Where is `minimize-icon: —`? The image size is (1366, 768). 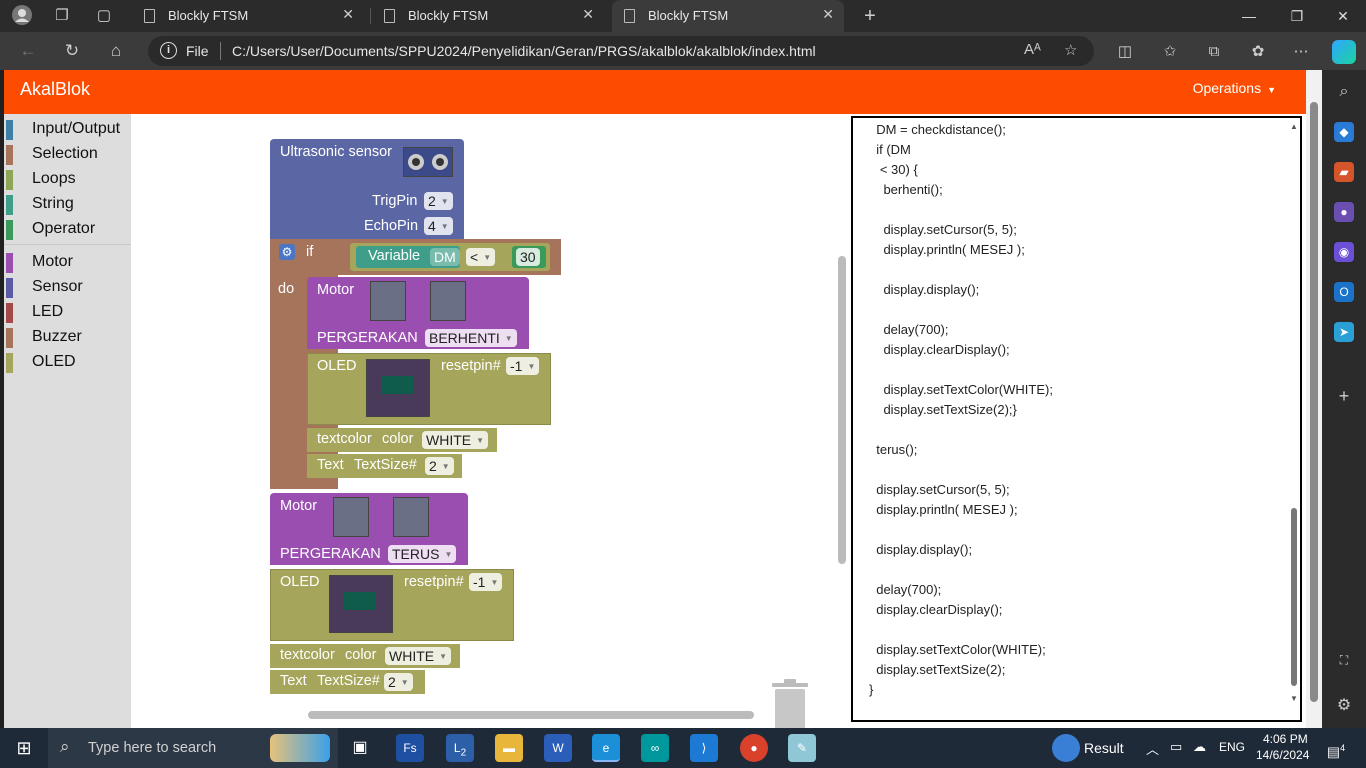
minimize-icon: — is located at coordinates (1249, 16).